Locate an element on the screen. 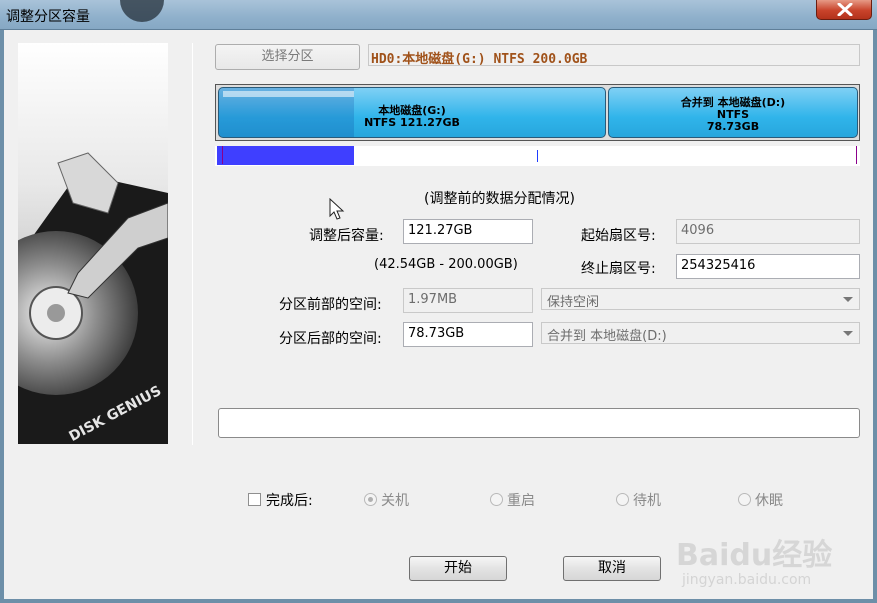  radio-hibernate: 休眠 is located at coordinates (760, 500).